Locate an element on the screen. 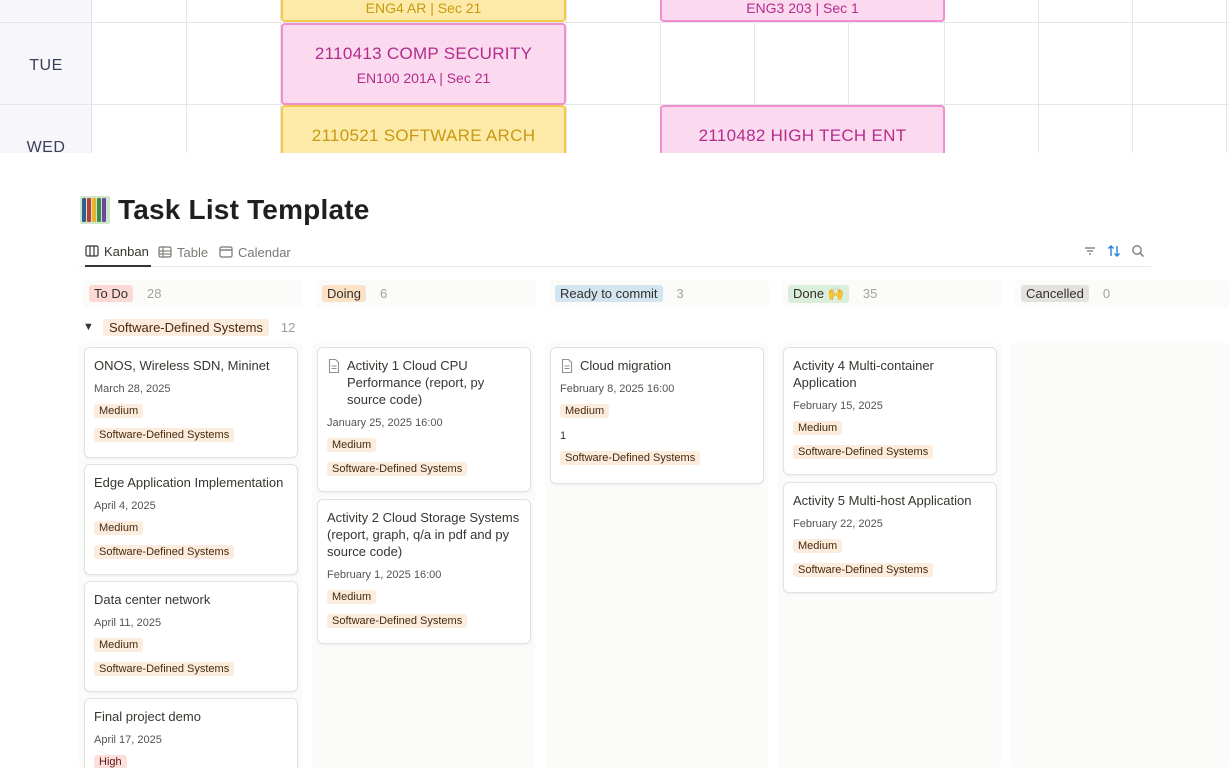 The image size is (1229, 768). tab-table: Table is located at coordinates (183, 252).